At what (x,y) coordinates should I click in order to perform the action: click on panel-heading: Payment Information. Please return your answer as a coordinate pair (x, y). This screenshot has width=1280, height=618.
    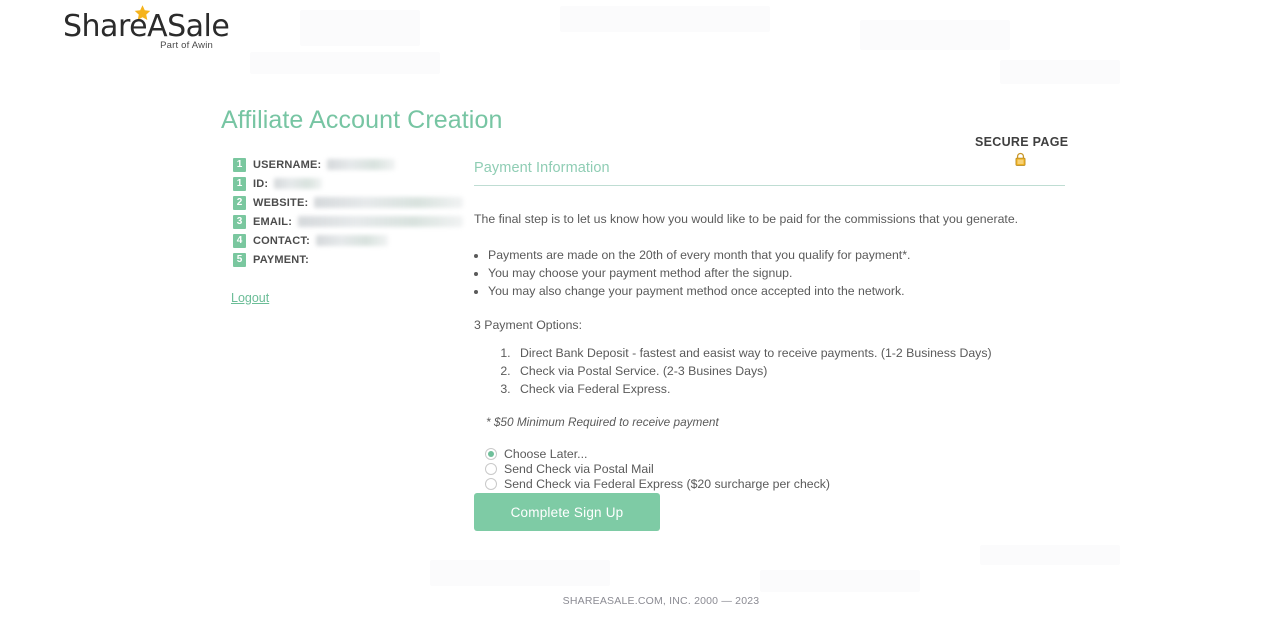
    Looking at the image, I should click on (542, 168).